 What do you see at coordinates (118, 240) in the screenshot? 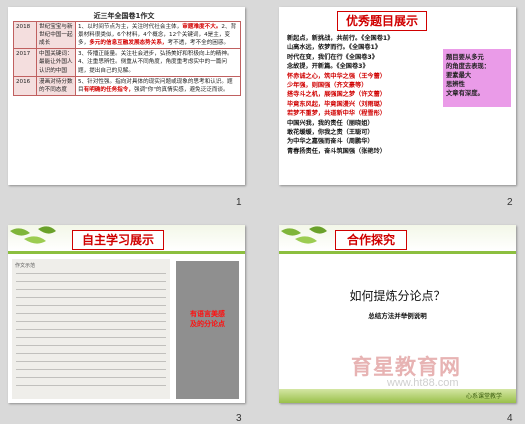
I see `slide-title: 自主学习展示` at bounding box center [118, 240].